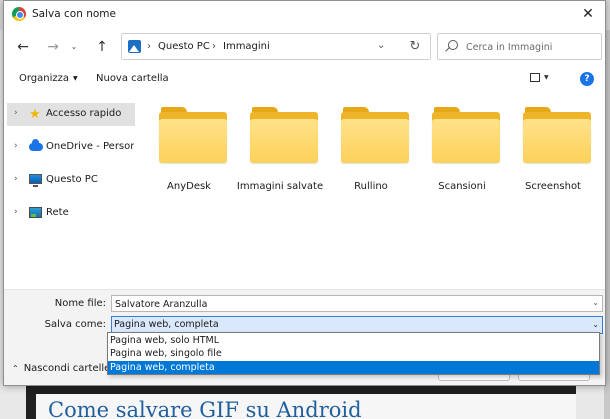 The height and width of the screenshot is (419, 610). Describe the element at coordinates (75, 324) in the screenshot. I see `savetype-label: Salva come:` at that location.